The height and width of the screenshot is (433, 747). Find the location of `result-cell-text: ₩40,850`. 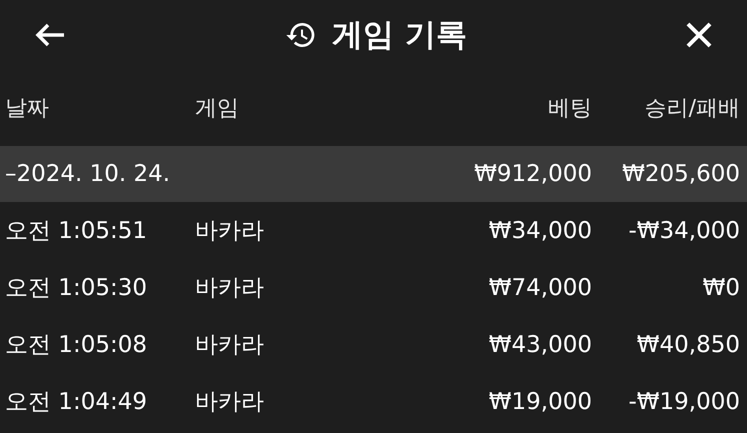

result-cell-text: ₩40,850 is located at coordinates (688, 345).